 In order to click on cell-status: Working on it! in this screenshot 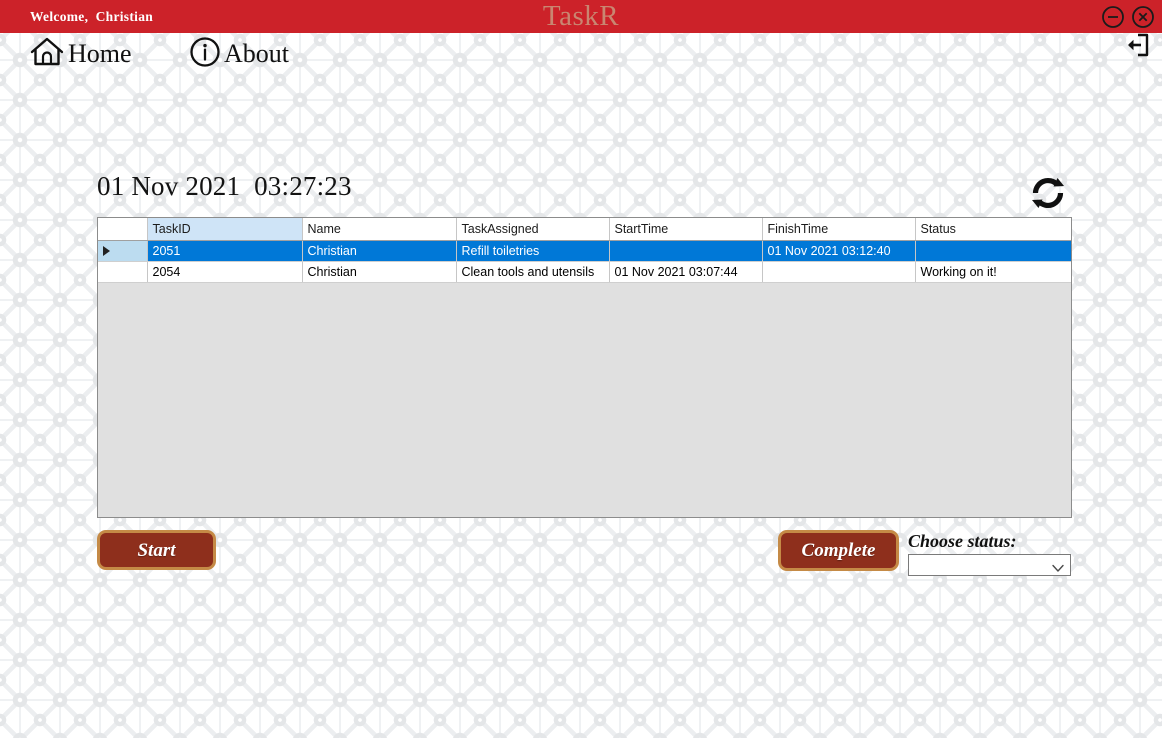, I will do `click(993, 272)`.